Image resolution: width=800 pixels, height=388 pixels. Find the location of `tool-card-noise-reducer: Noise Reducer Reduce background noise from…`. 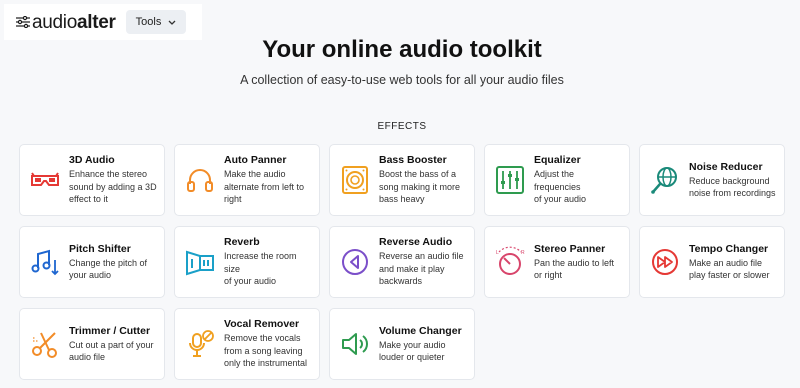

tool-card-noise-reducer: Noise Reducer Reduce background noise from… is located at coordinates (712, 180).